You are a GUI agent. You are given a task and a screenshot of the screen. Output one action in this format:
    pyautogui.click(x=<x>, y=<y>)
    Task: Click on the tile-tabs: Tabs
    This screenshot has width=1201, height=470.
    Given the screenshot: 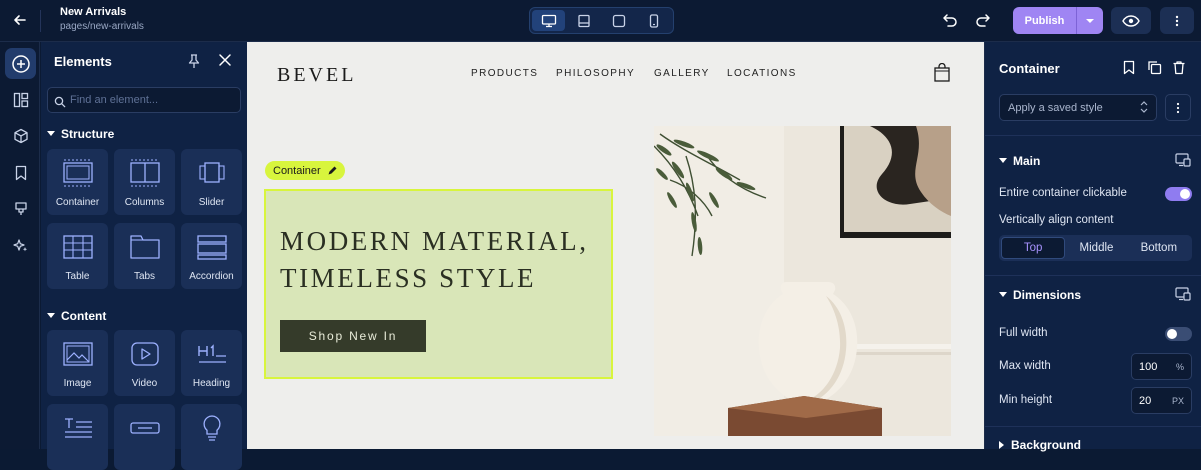 What is the action you would take?
    pyautogui.click(x=144, y=256)
    